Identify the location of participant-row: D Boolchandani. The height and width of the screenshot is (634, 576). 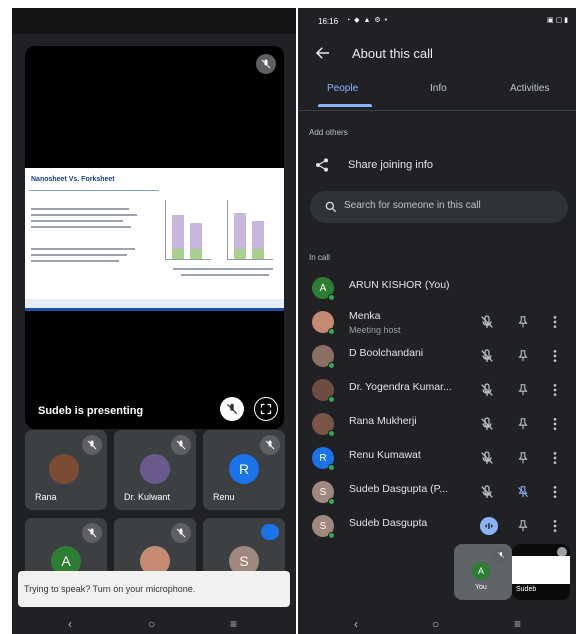
(437, 357).